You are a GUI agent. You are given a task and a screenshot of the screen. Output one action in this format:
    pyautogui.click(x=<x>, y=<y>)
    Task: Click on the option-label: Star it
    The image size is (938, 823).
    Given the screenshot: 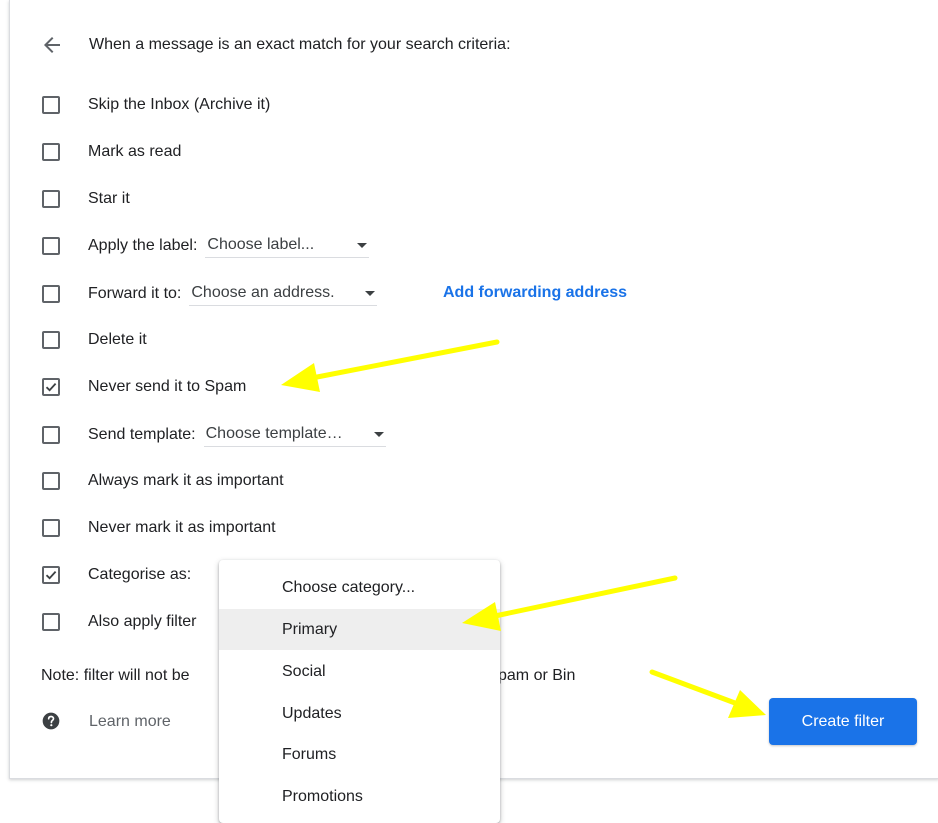 What is the action you would take?
    pyautogui.click(x=109, y=198)
    